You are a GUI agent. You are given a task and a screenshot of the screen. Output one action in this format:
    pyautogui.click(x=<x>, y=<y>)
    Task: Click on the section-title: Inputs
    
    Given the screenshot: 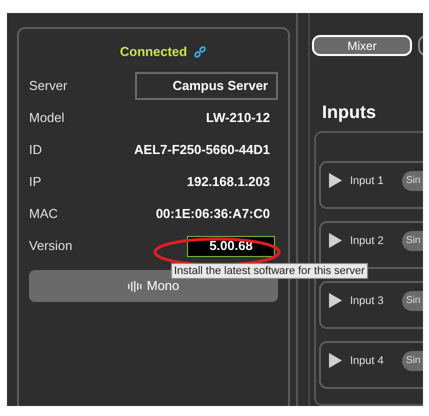 What is the action you would take?
    pyautogui.click(x=349, y=112)
    